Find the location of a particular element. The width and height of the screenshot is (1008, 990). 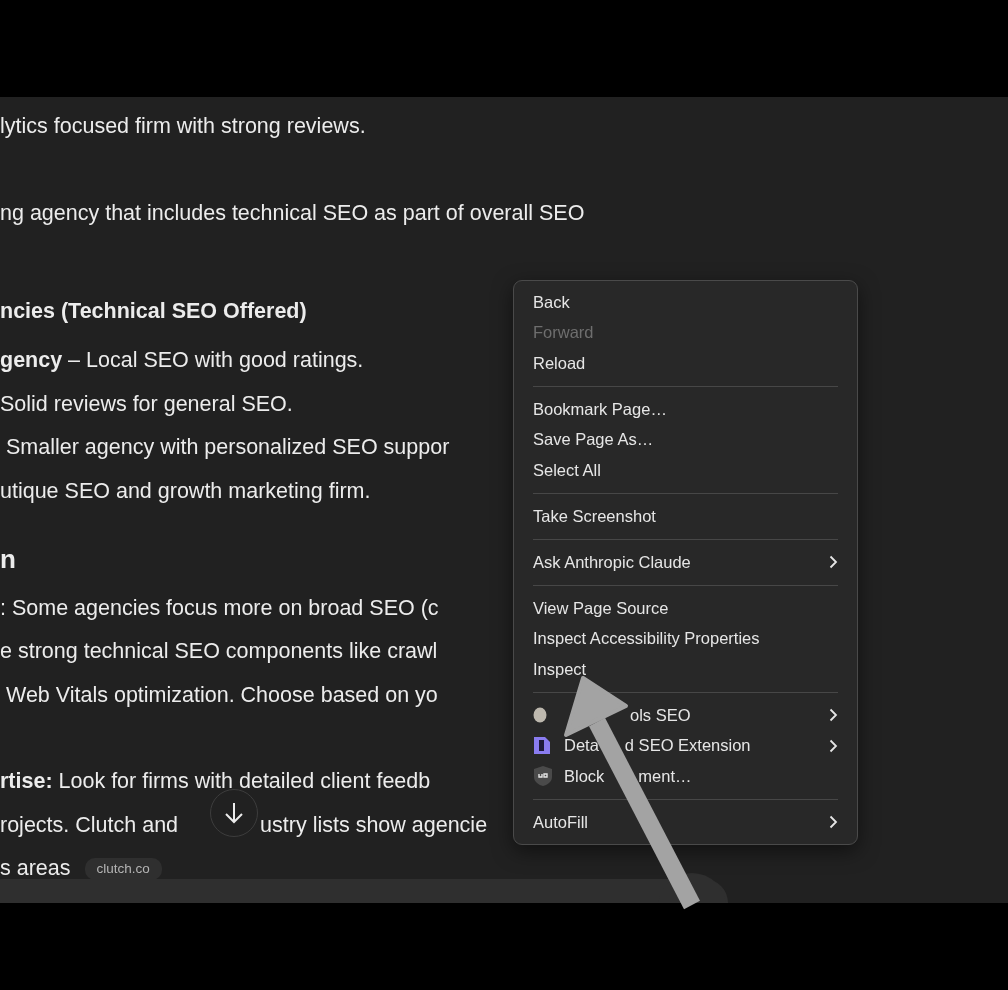

circle-icon is located at coordinates (540, 715).